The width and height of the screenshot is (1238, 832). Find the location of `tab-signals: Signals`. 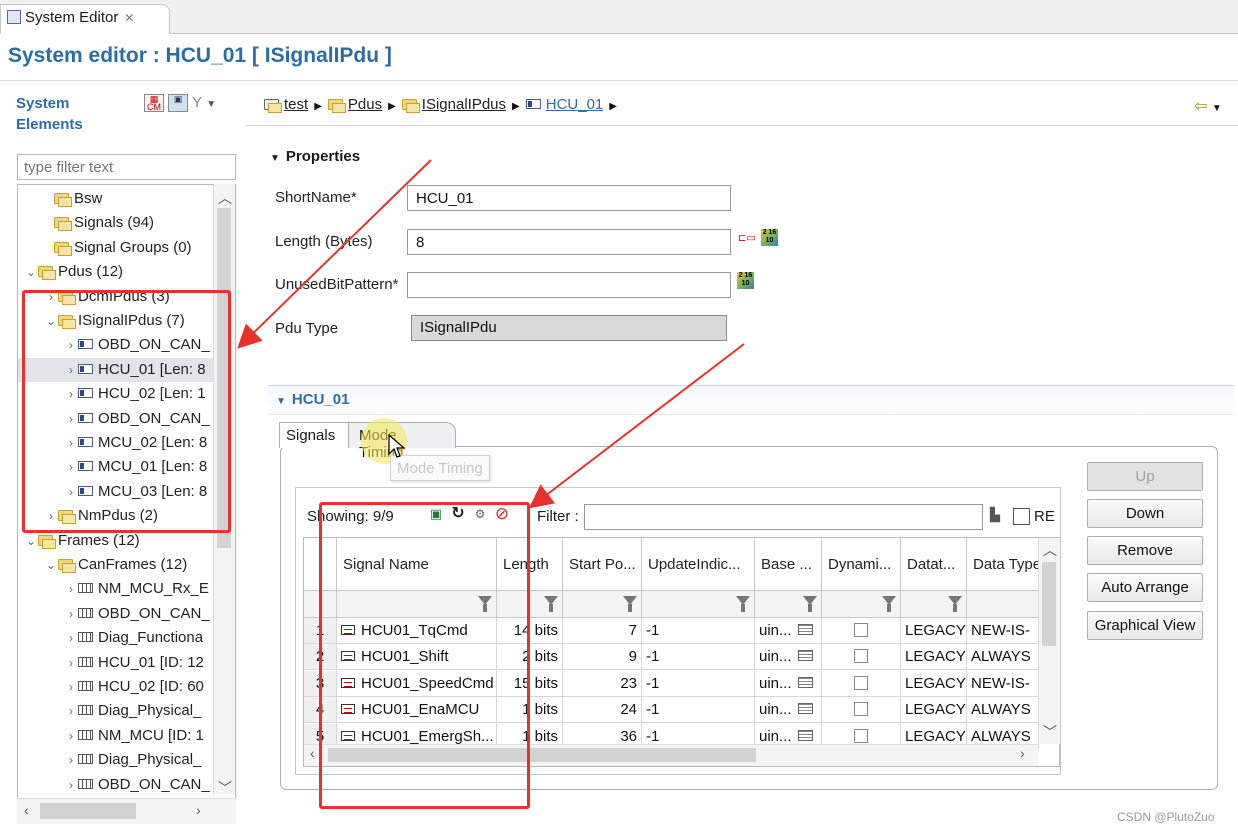

tab-signals: Signals is located at coordinates (314, 435).